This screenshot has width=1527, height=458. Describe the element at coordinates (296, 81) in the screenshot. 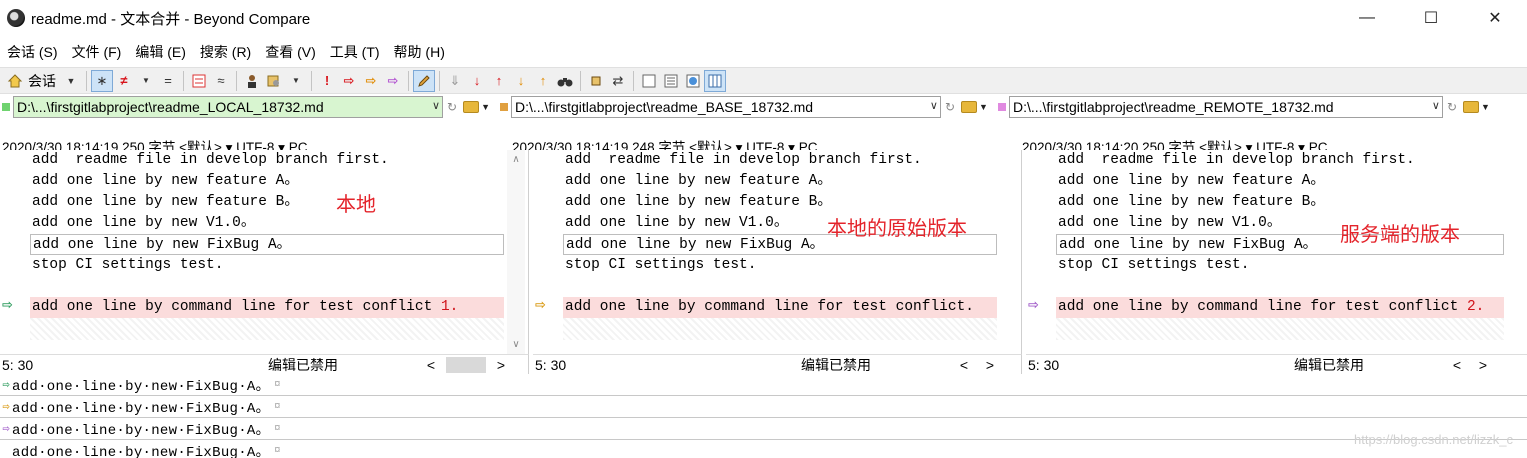

I see `format-chevron-icon: ▼` at that location.